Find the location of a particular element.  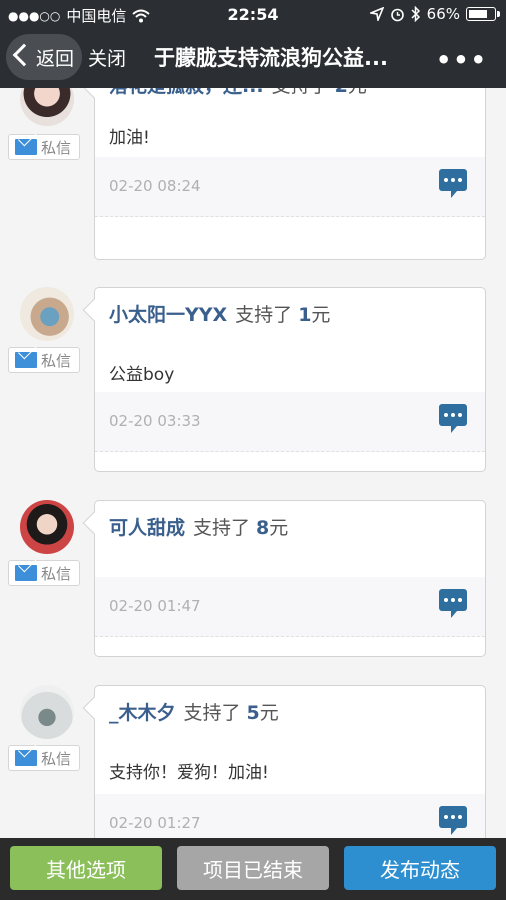

alarm-clock-icon is located at coordinates (397, 14).